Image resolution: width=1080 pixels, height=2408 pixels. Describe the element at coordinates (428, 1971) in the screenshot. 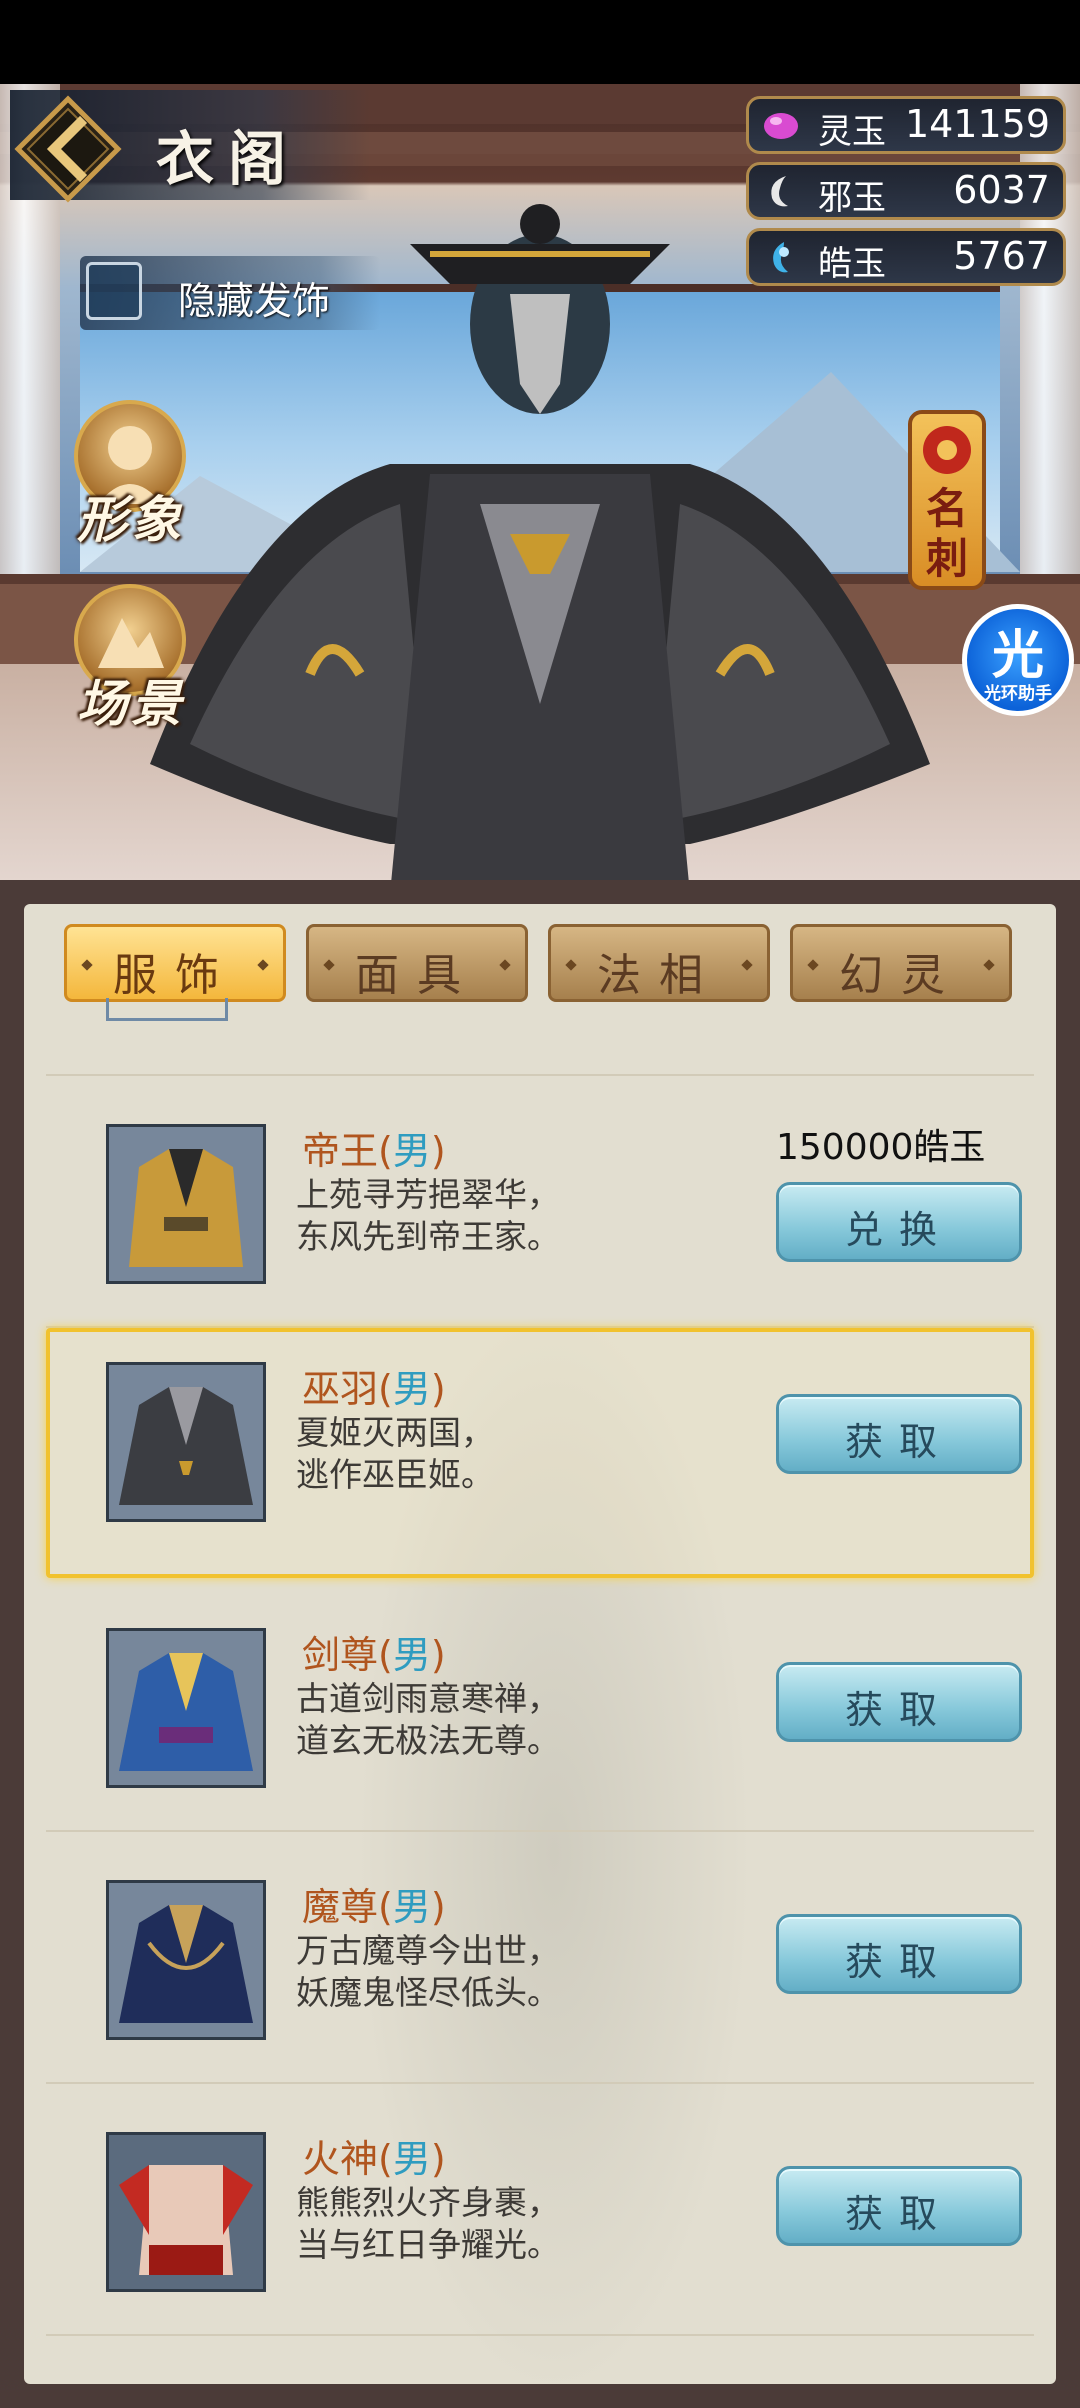

I see `costume-description: 万古魔尊今出世， 妖魔鬼怪尽低头。` at that location.